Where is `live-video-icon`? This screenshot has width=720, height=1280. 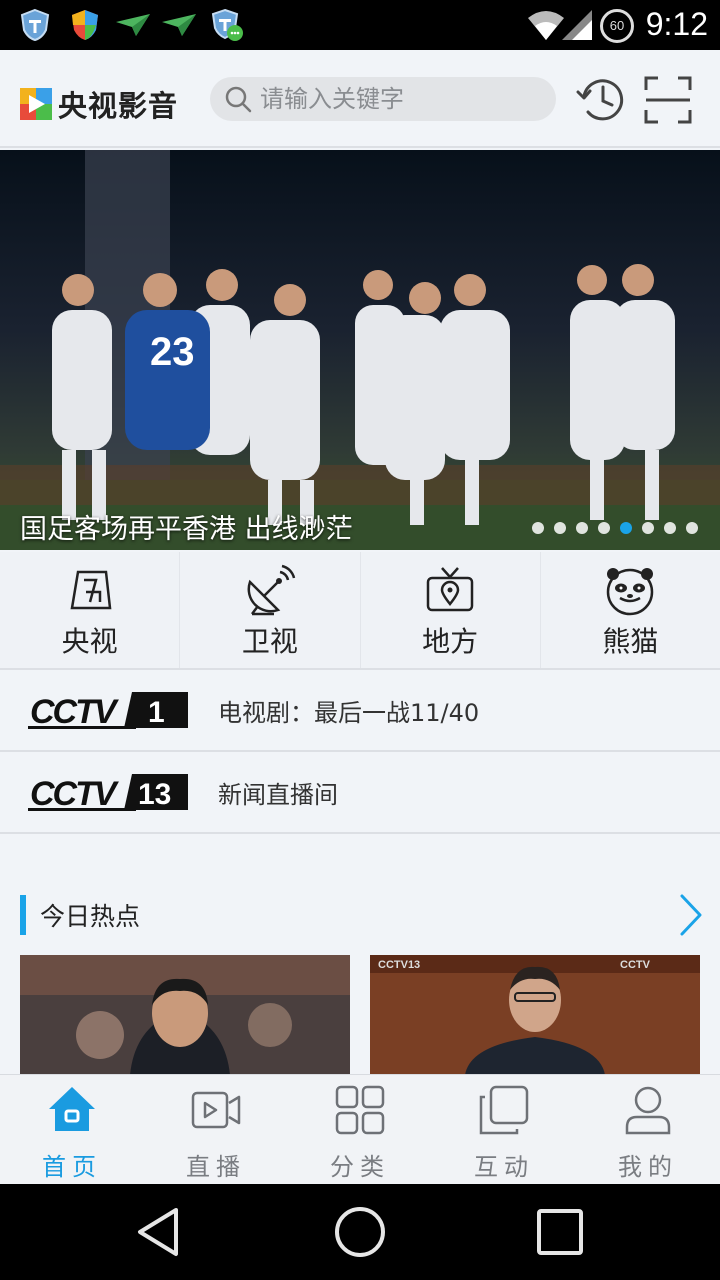
live-video-icon is located at coordinates (216, 1110).